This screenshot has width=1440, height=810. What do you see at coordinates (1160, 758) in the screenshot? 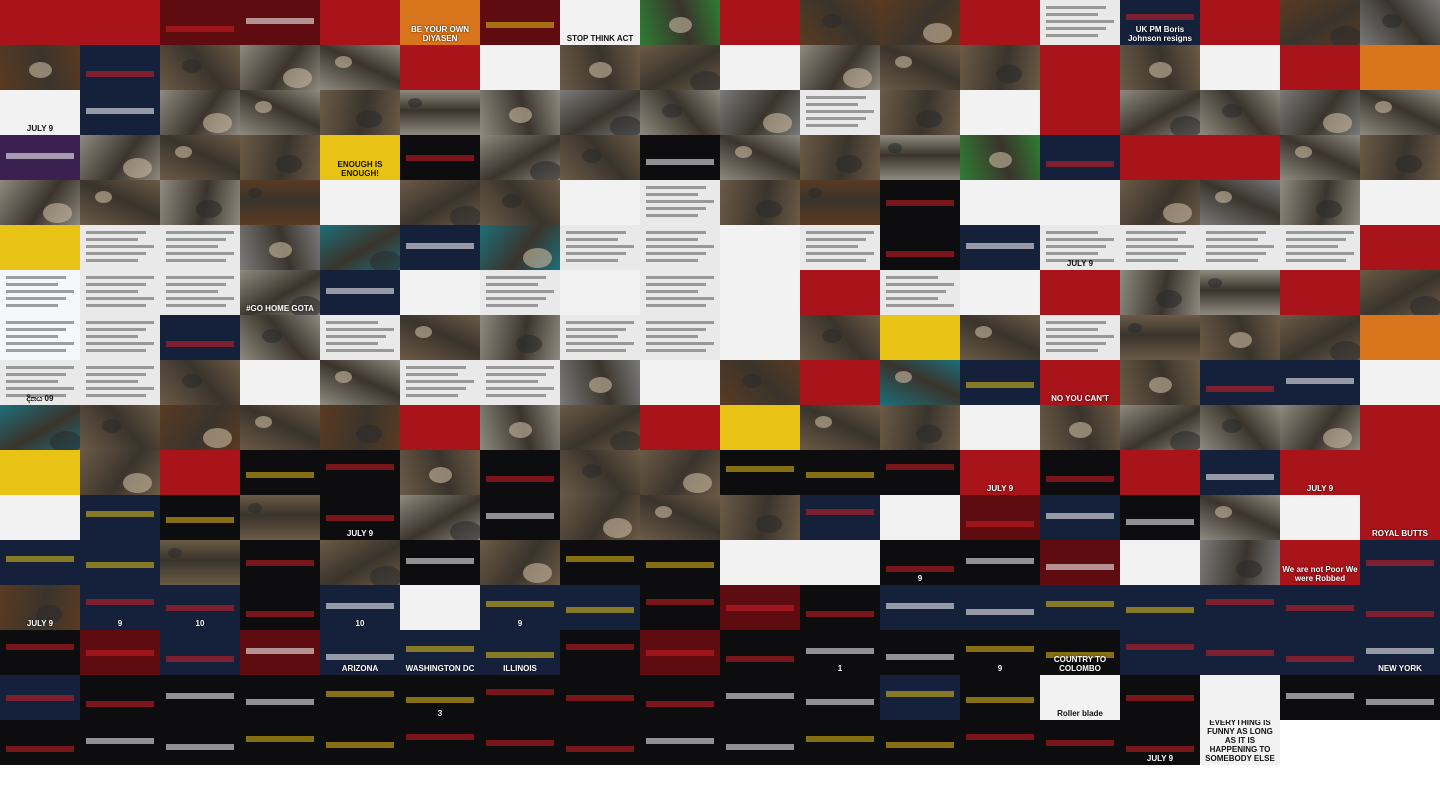
I see `thumbnail-caption: JULY 9` at bounding box center [1160, 758].